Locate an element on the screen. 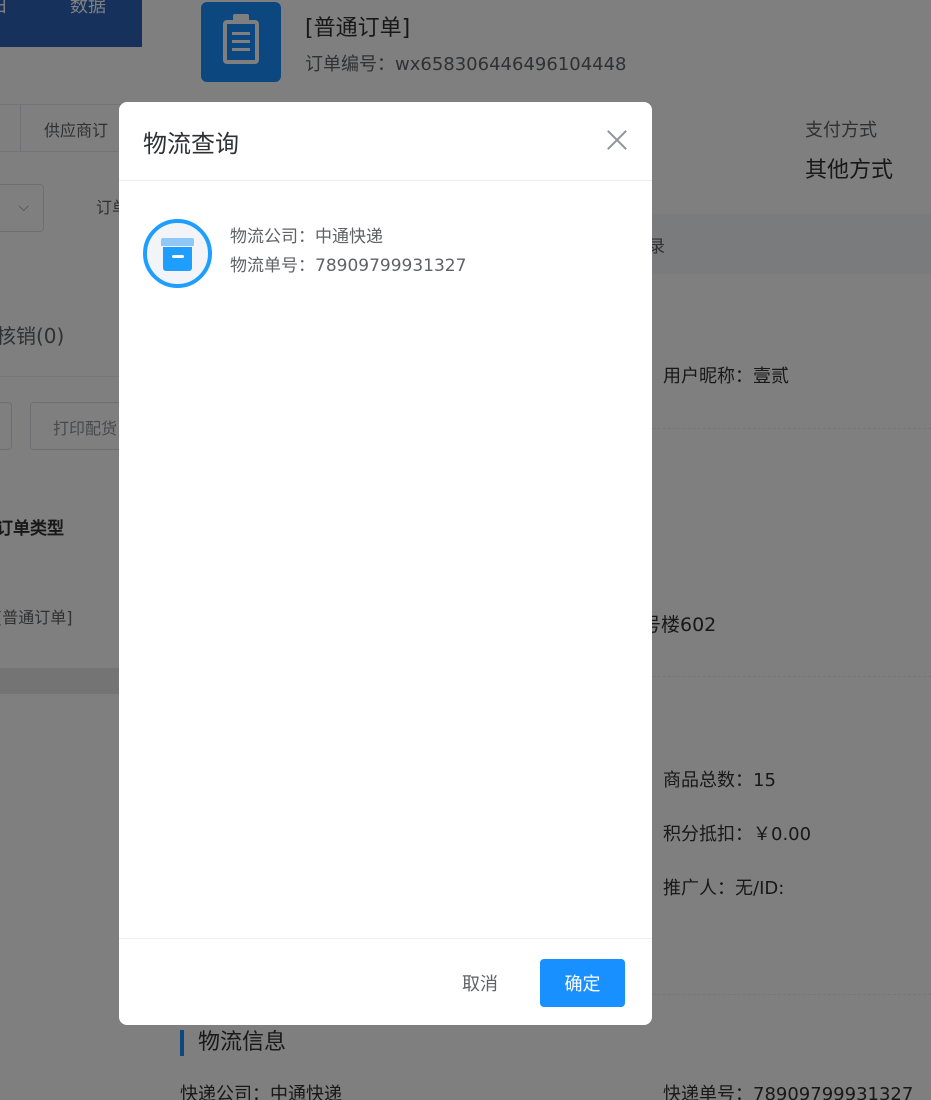  dialog-footer: 取消 确定 is located at coordinates (385, 981).